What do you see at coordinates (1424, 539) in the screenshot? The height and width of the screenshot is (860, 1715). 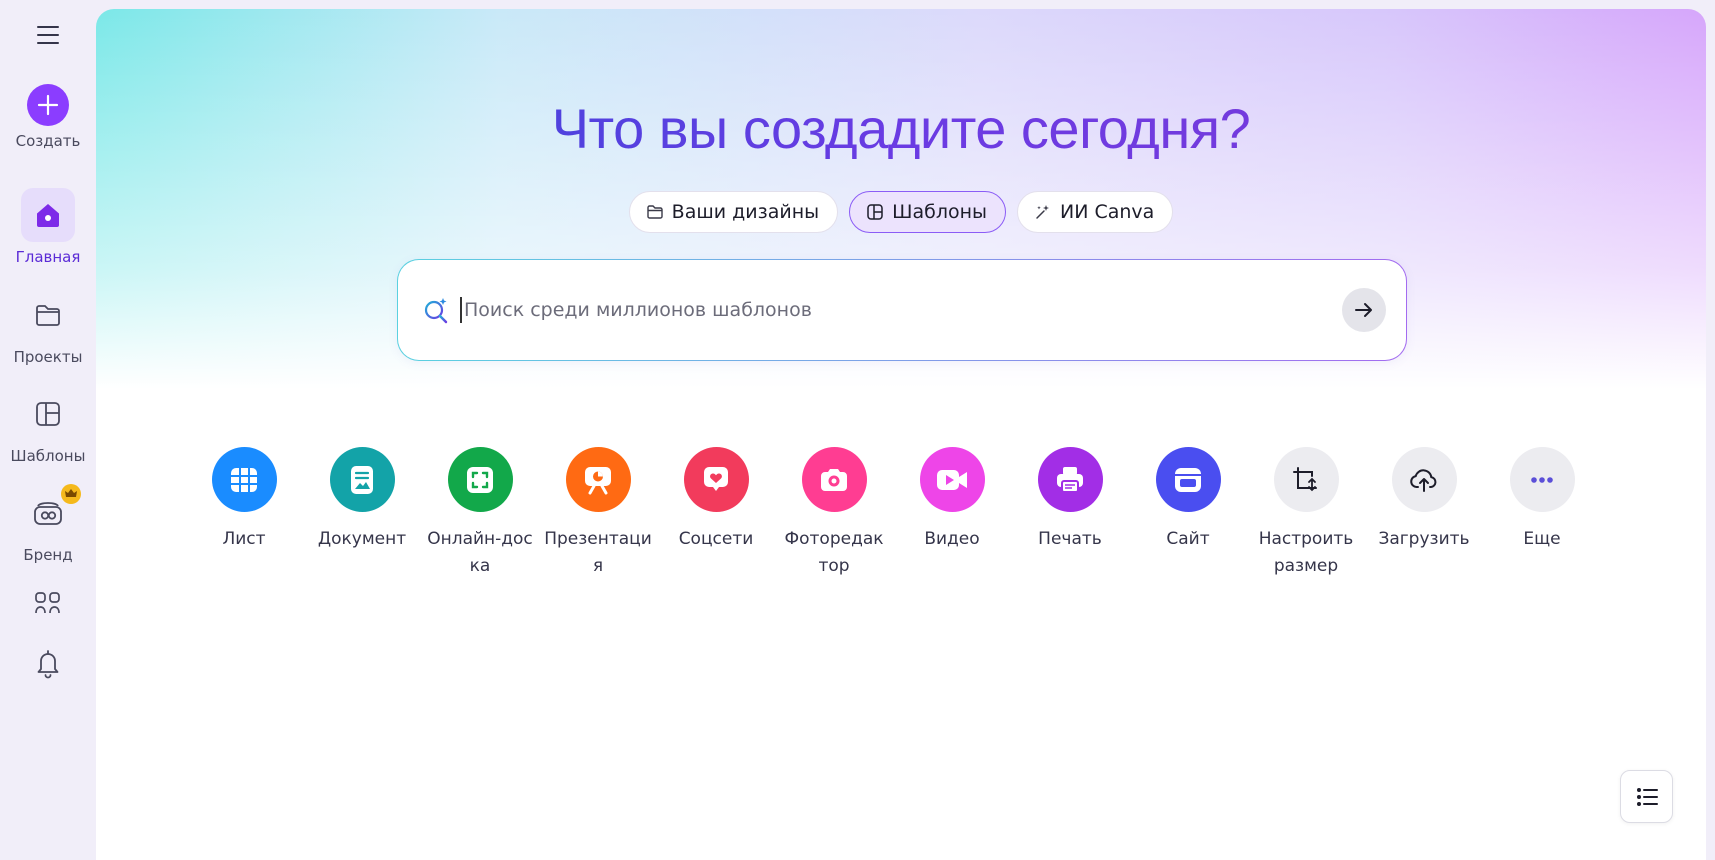 I see `shortcut-label: Загрузить` at bounding box center [1424, 539].